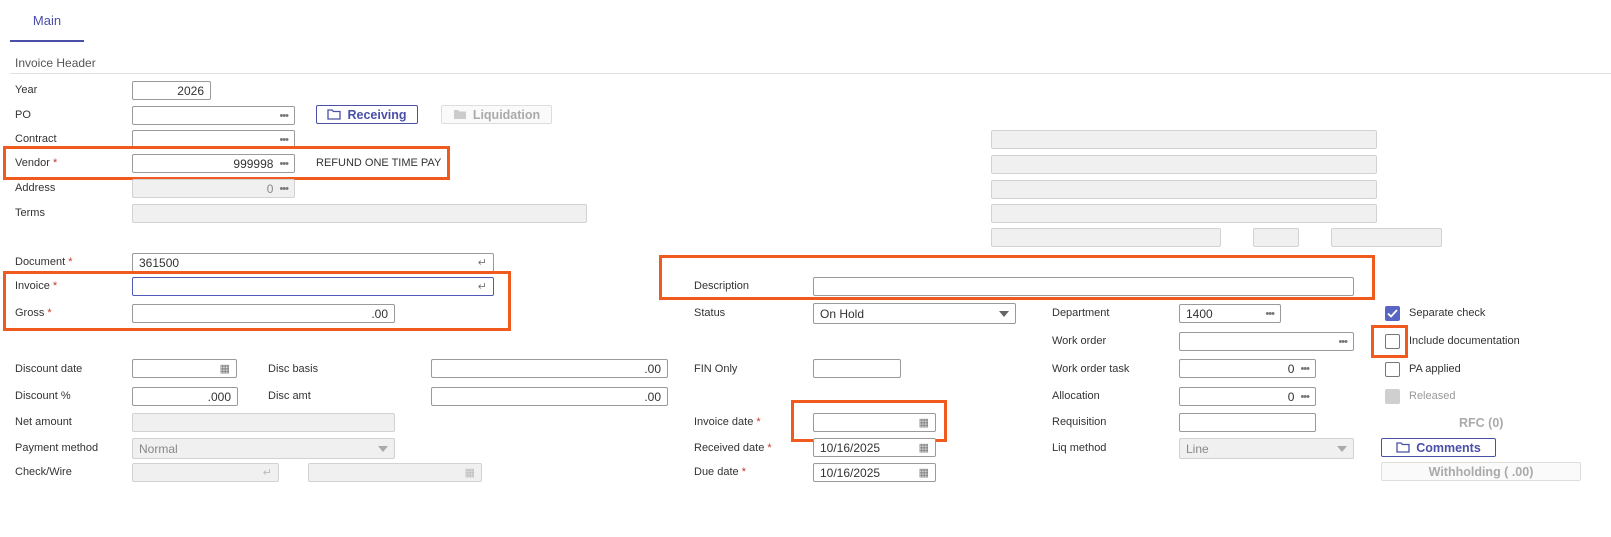 This screenshot has width=1611, height=537. Describe the element at coordinates (57, 448) in the screenshot. I see `payment-method-label: Payment method` at that location.